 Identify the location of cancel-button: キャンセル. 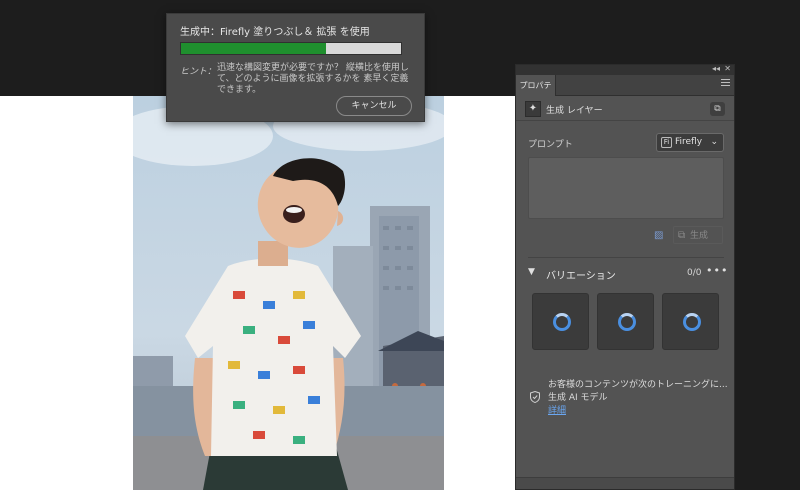
(374, 106).